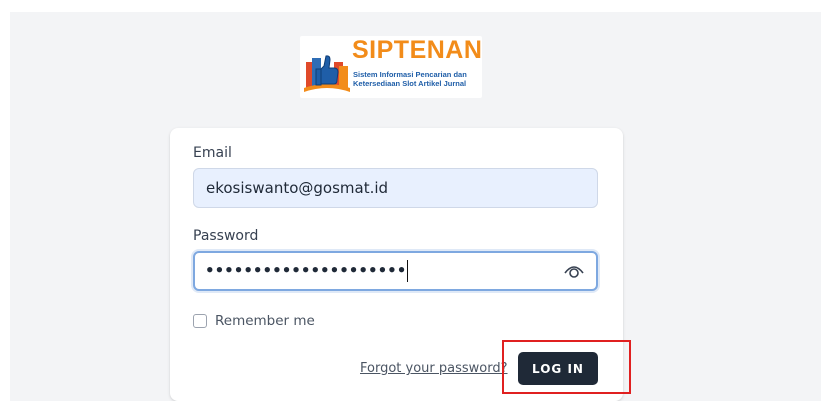  Describe the element at coordinates (395, 188) in the screenshot. I see `email-field: ekosiswanto@gosmat.id` at that location.